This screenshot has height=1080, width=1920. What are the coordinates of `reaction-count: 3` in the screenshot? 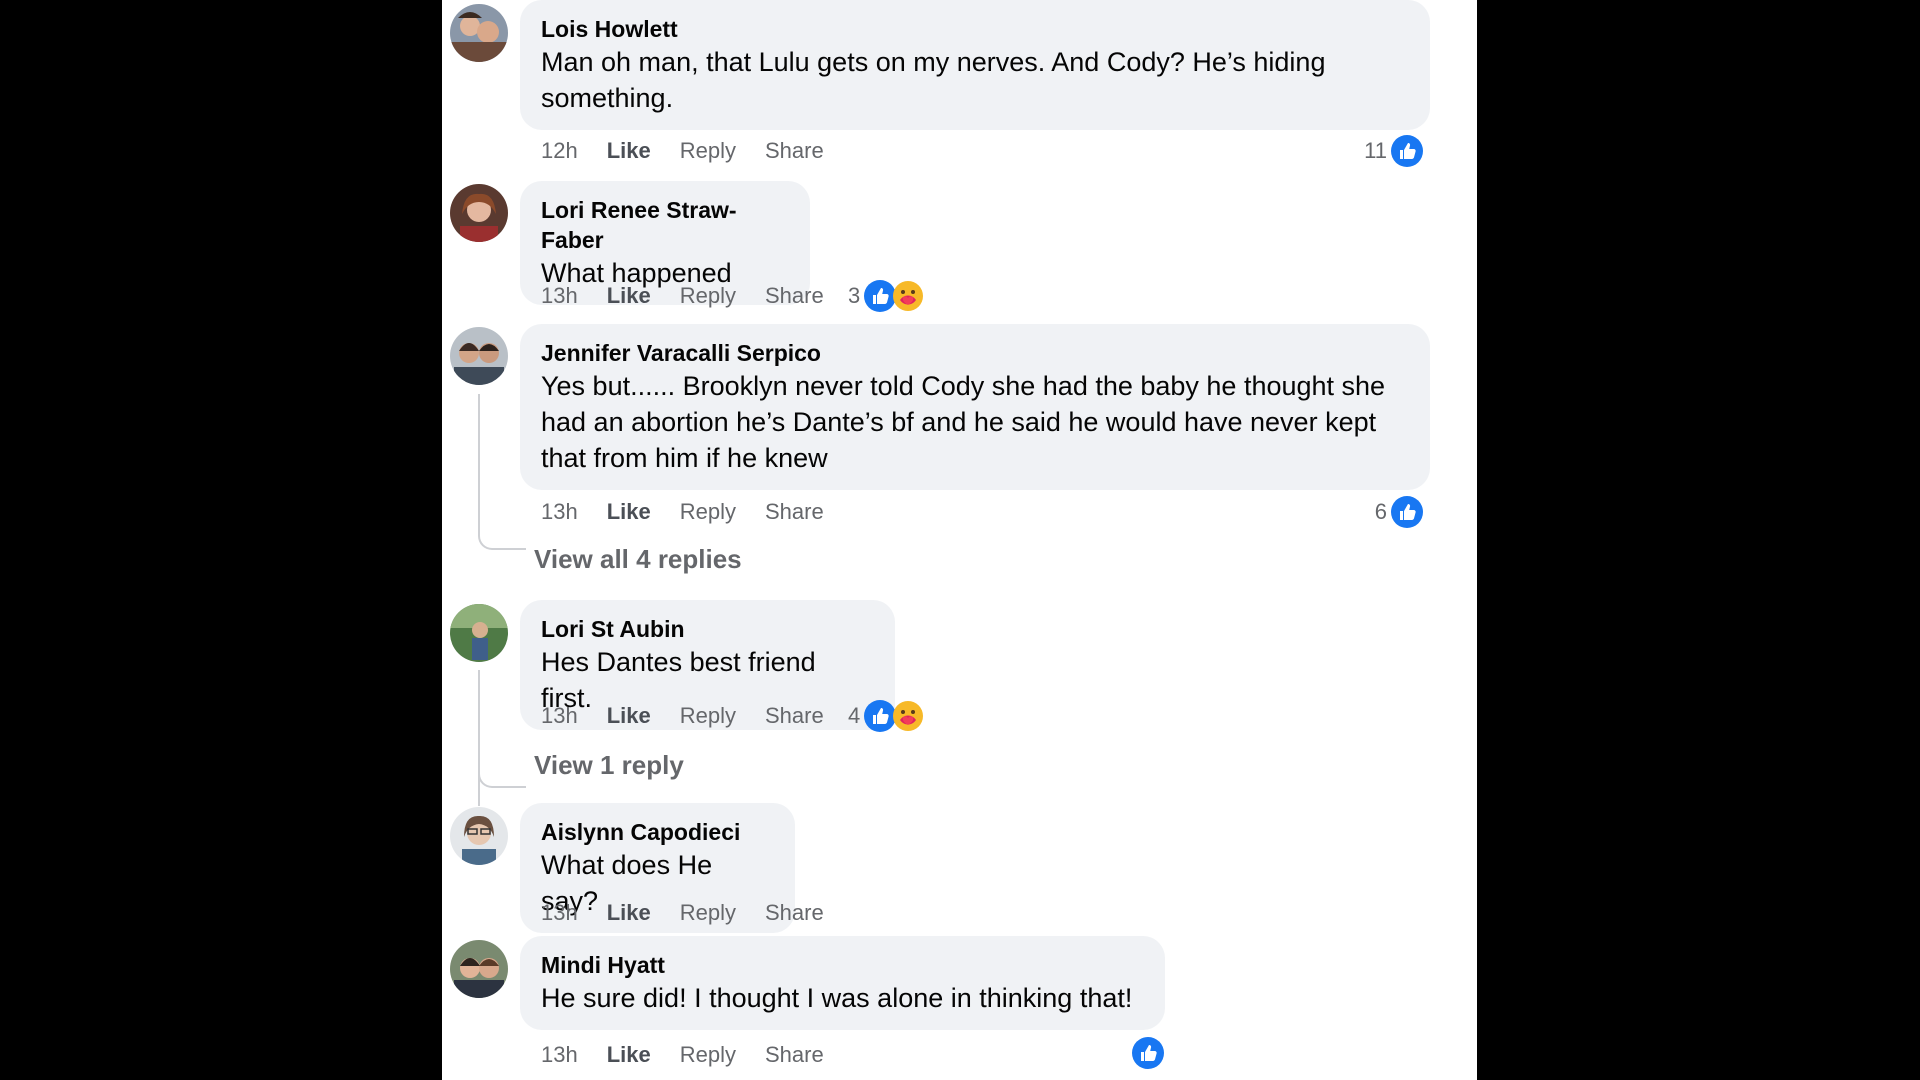 It's located at (854, 295).